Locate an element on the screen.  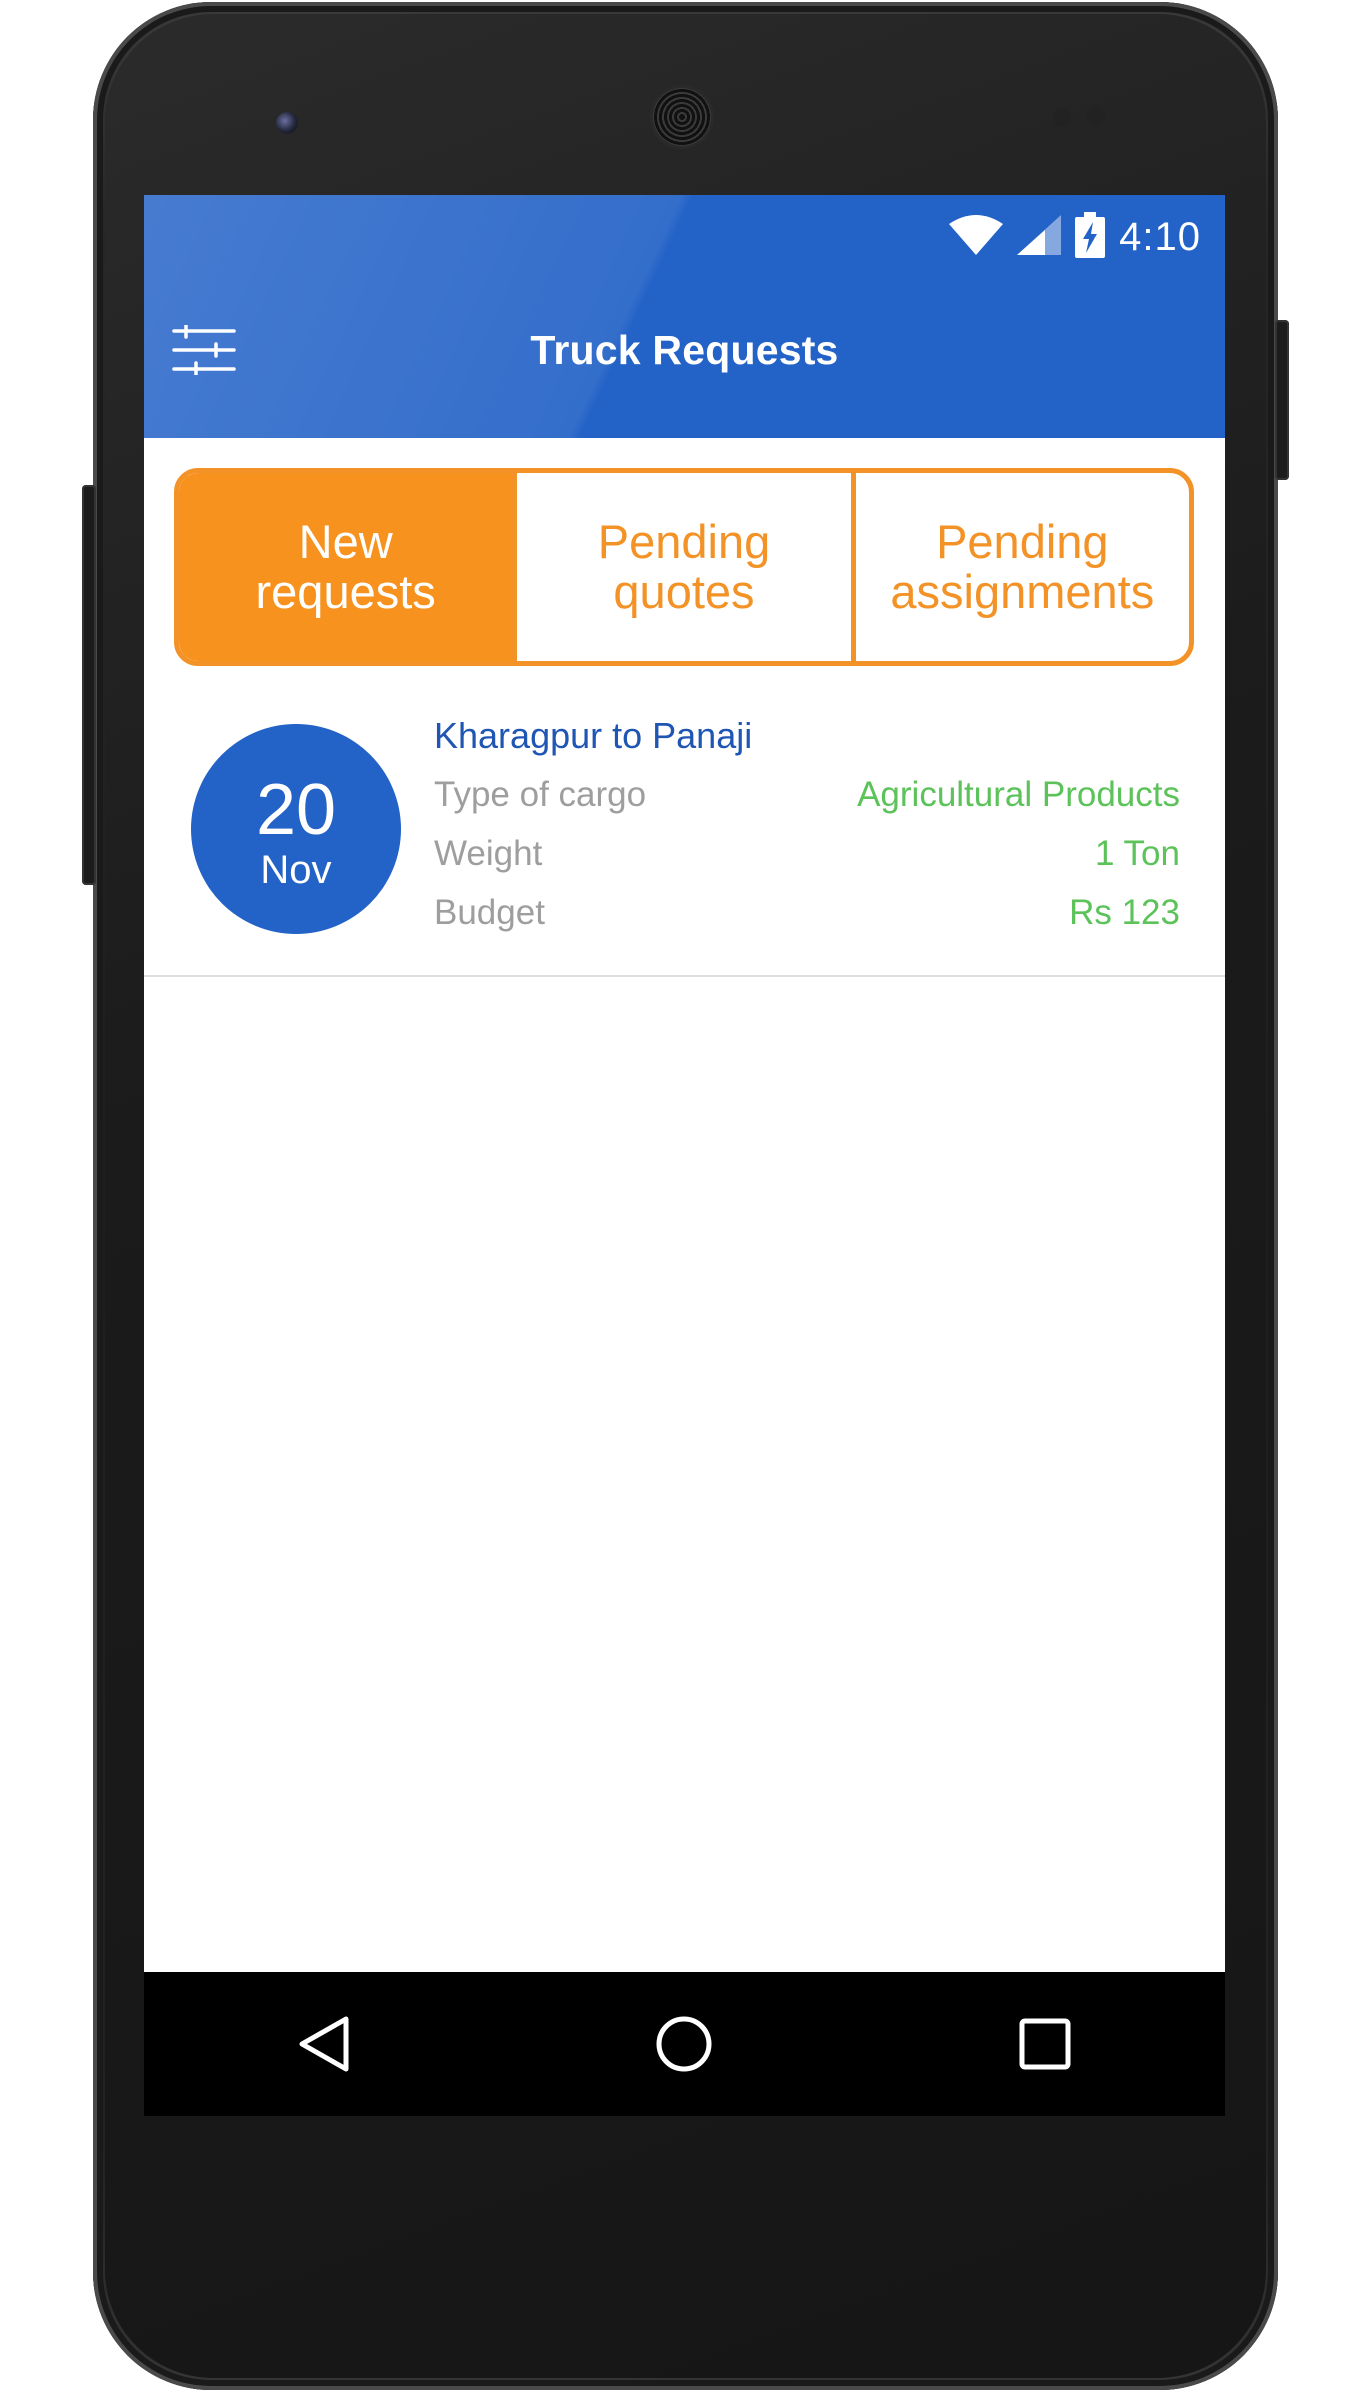
recents-icon is located at coordinates (1045, 2044).